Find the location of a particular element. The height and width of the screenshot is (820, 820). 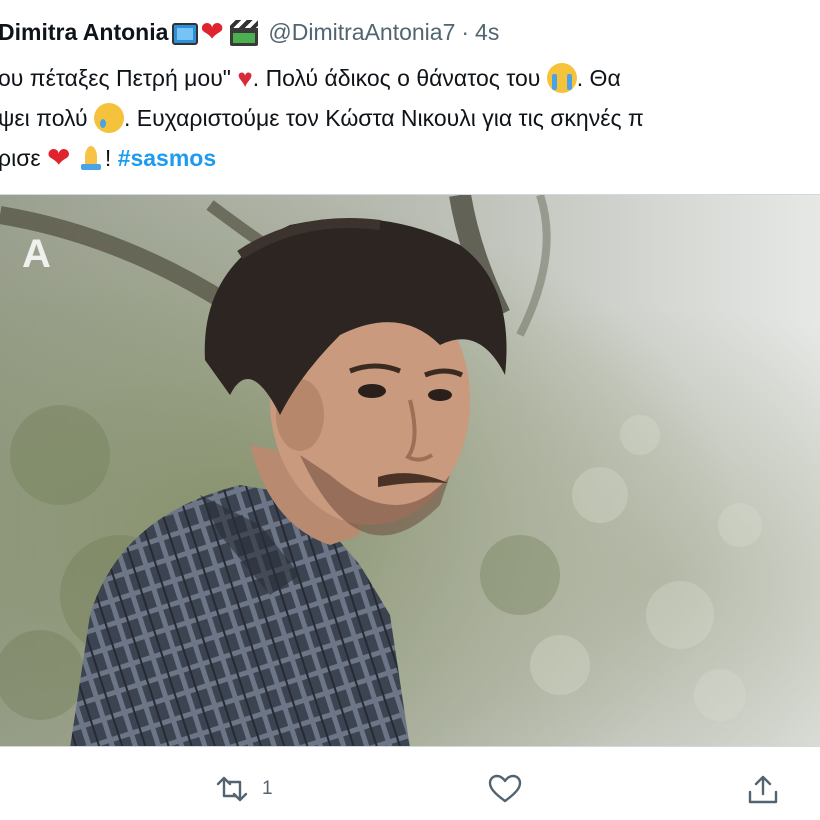

timestamp: 4s is located at coordinates (487, 32).